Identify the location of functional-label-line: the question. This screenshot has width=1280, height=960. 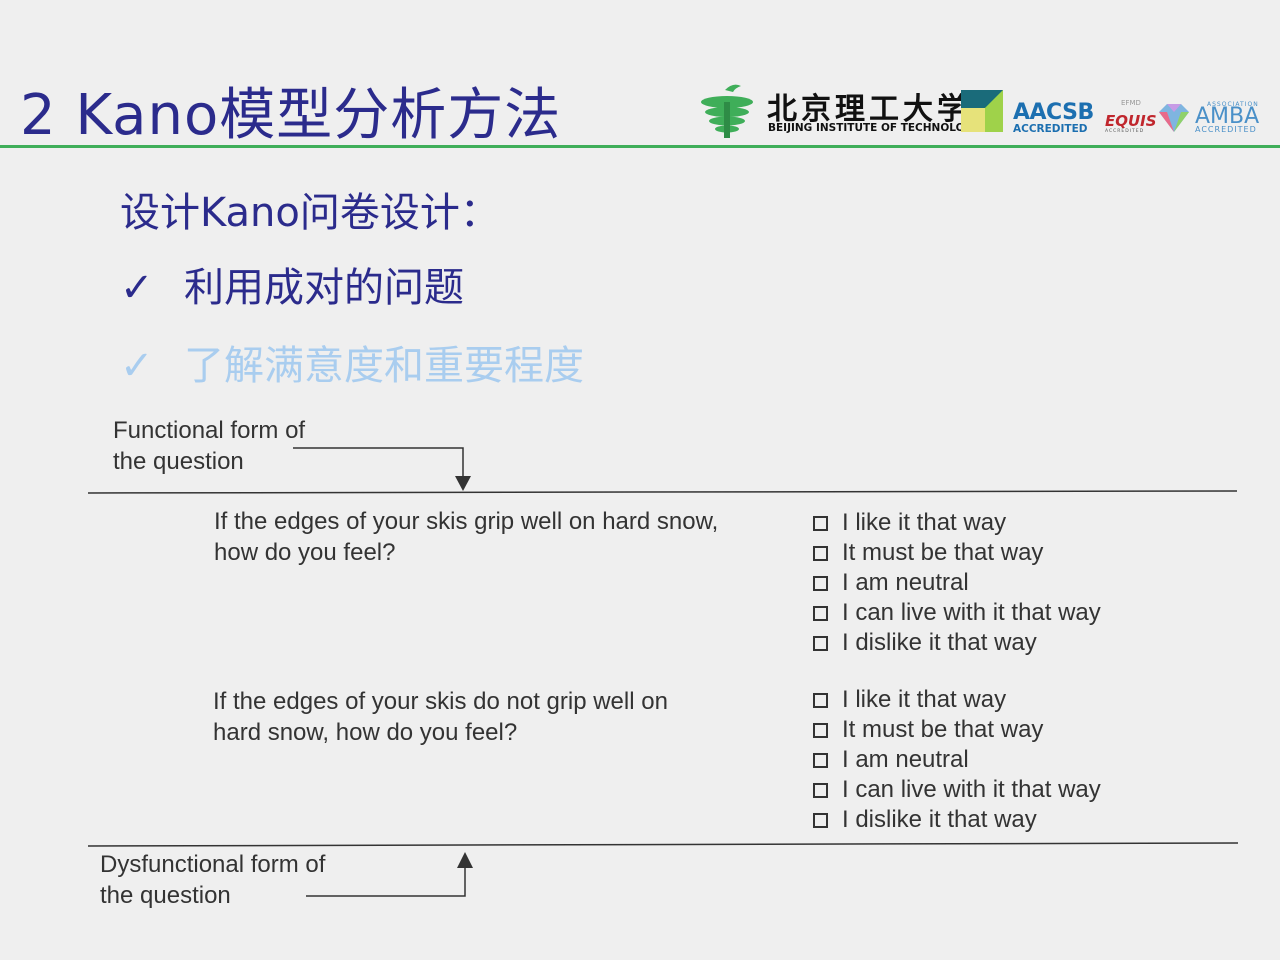
(178, 461).